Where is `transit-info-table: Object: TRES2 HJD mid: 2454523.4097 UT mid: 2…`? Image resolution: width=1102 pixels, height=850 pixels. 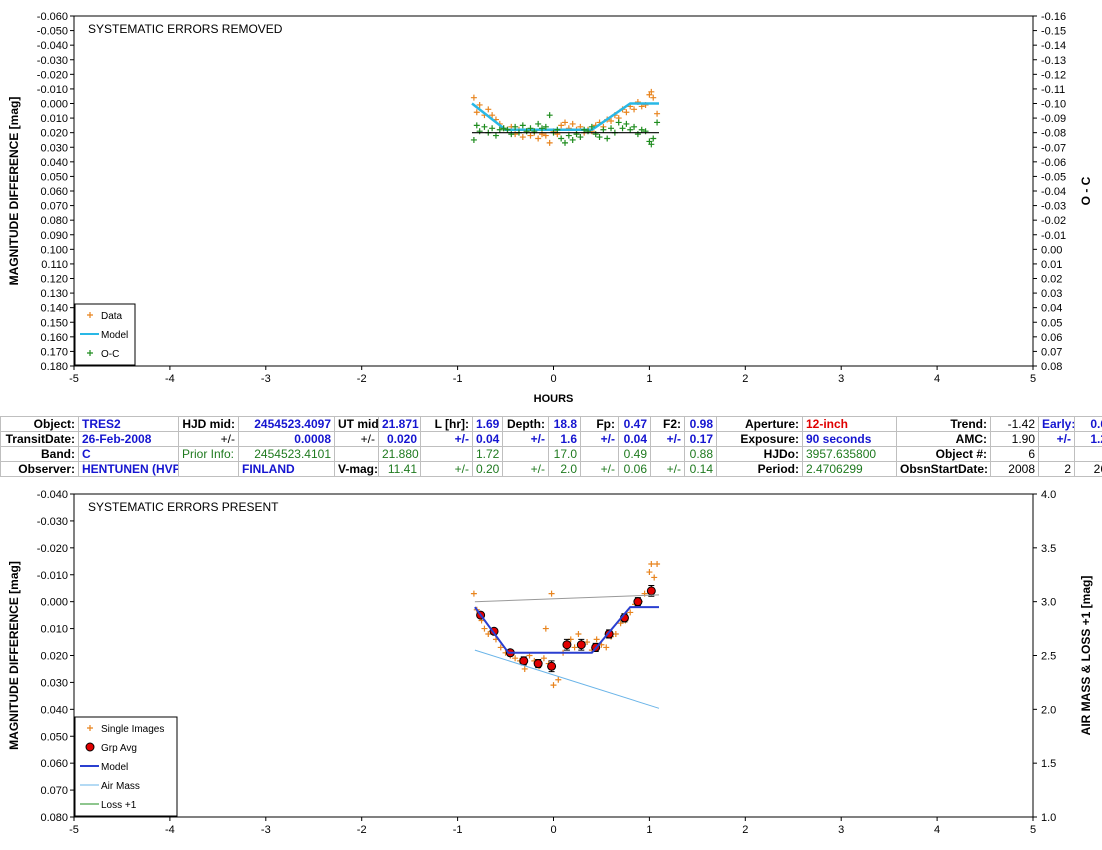 transit-info-table: Object: TRES2 HJD mid: 2454523.4097 UT mid: 2… is located at coordinates (551, 447).